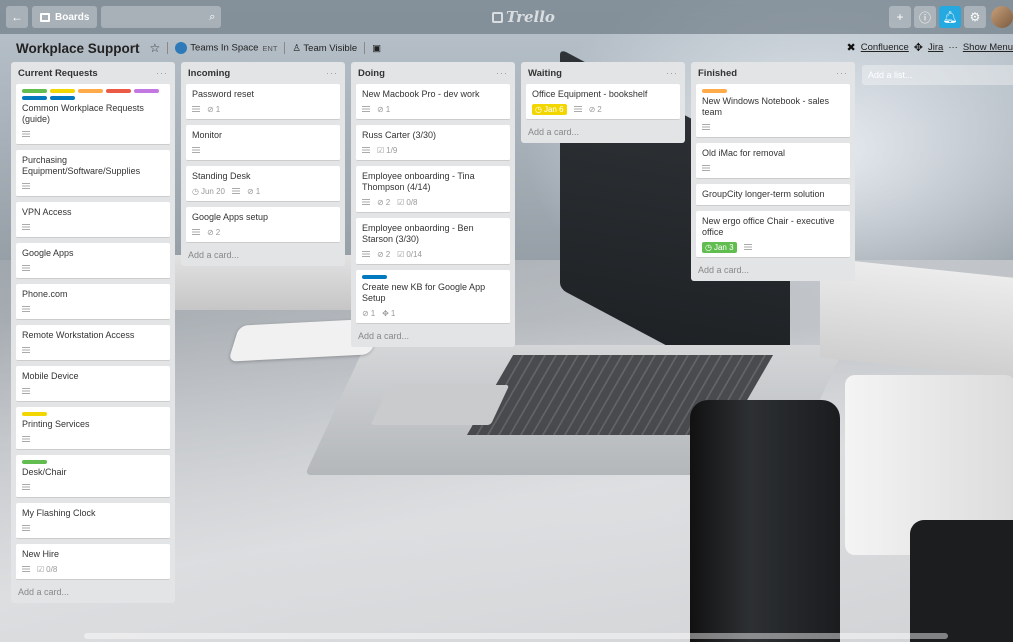  What do you see at coordinates (773, 161) in the screenshot?
I see `card: Old iMac for removal` at bounding box center [773, 161].